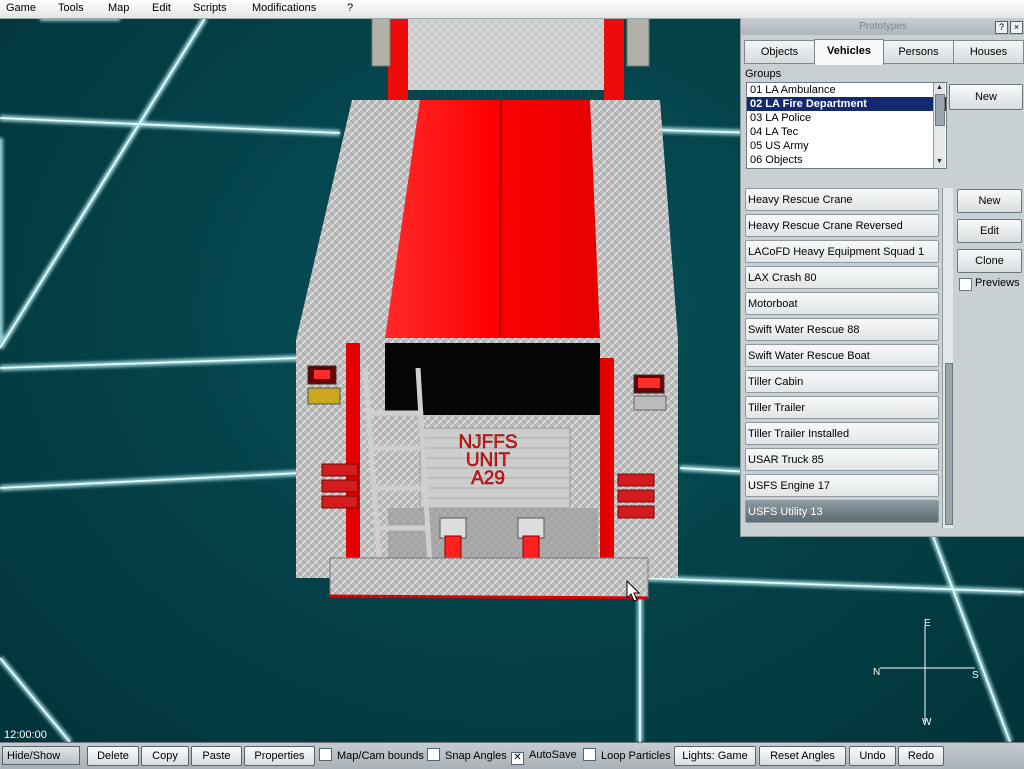  Describe the element at coordinates (975, 675) in the screenshot. I see `compass-south-label: S` at that location.